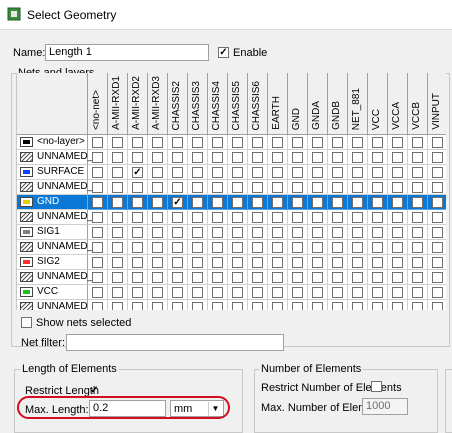 This screenshot has height=433, width=452. What do you see at coordinates (218, 104) in the screenshot?
I see `column-header: CHASSIS4` at bounding box center [218, 104].